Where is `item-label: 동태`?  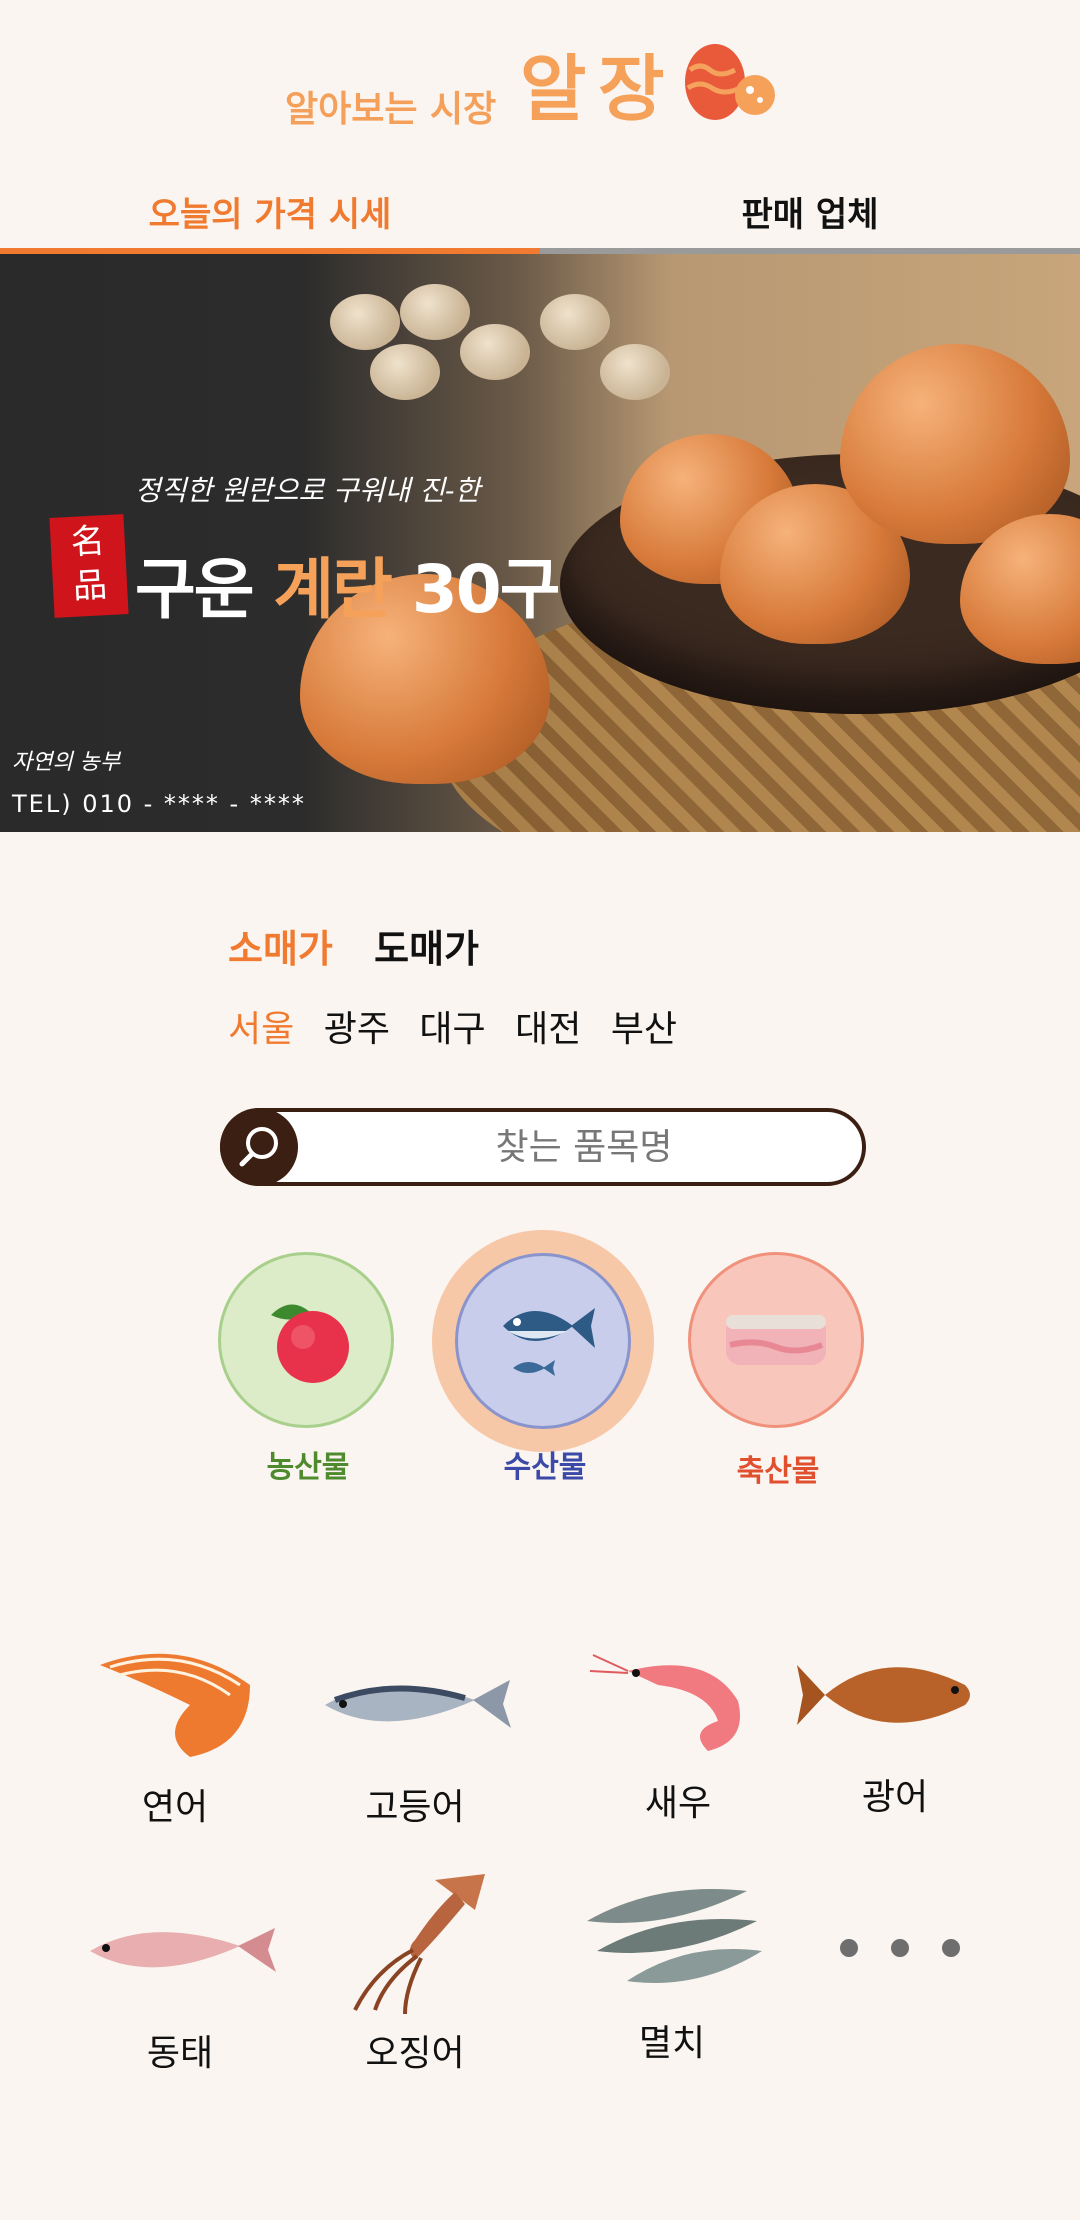
item-label: 동태 is located at coordinates (180, 2053).